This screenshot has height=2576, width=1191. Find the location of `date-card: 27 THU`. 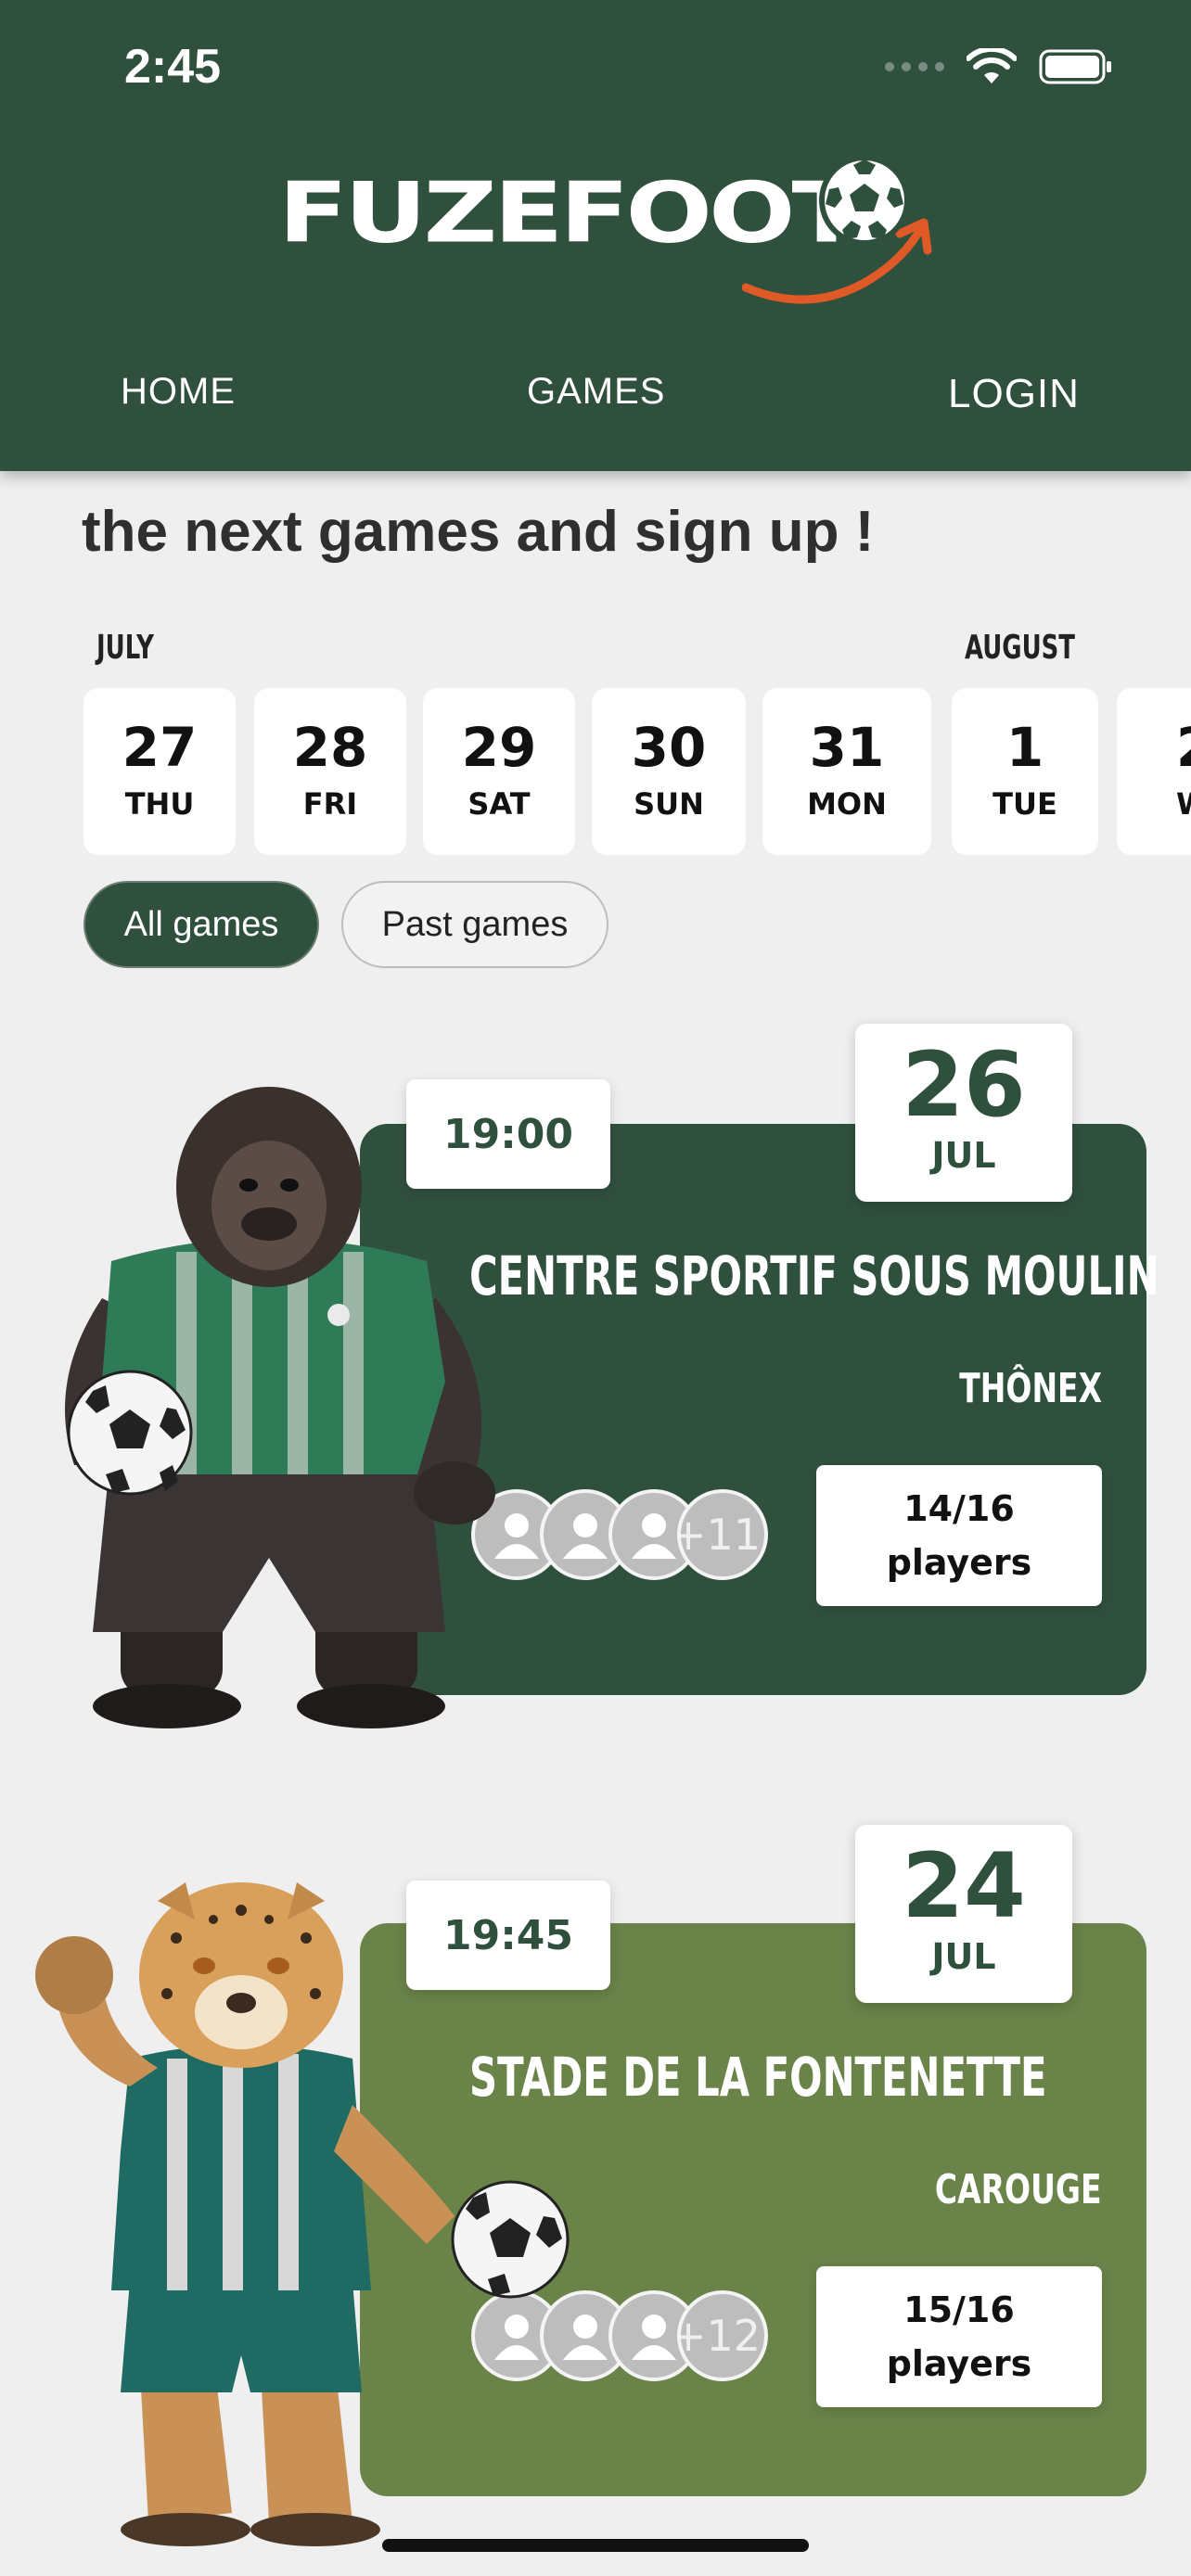

date-card: 27 THU is located at coordinates (159, 772).